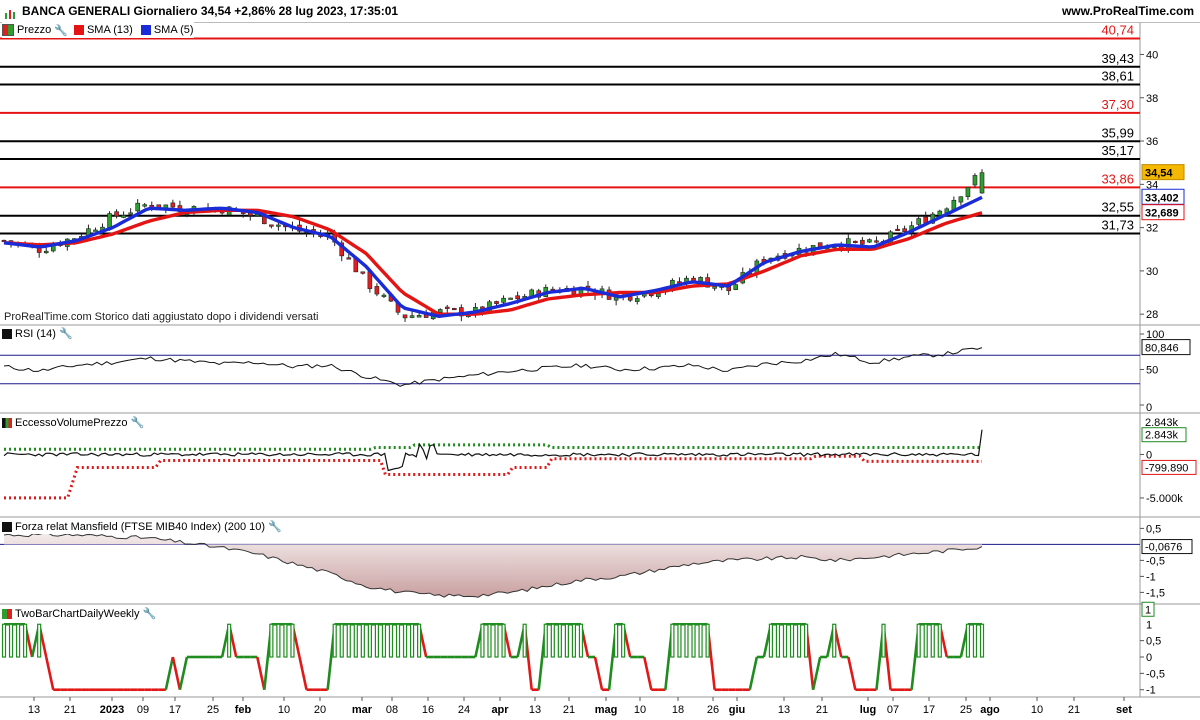 The image size is (1200, 720). What do you see at coordinates (1162, 349) in the screenshot?
I see `rsi-value-text: 80,846` at bounding box center [1162, 349].